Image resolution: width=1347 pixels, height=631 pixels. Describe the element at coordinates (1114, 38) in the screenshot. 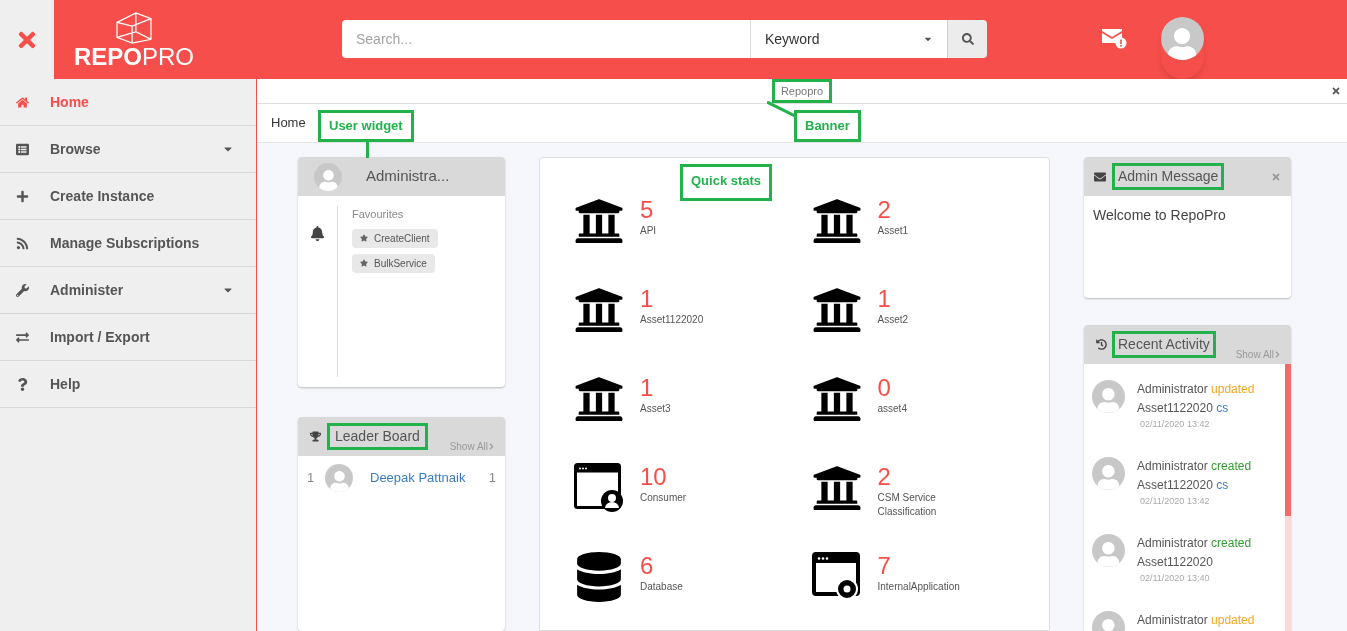

I see `mail-alert-icon` at that location.